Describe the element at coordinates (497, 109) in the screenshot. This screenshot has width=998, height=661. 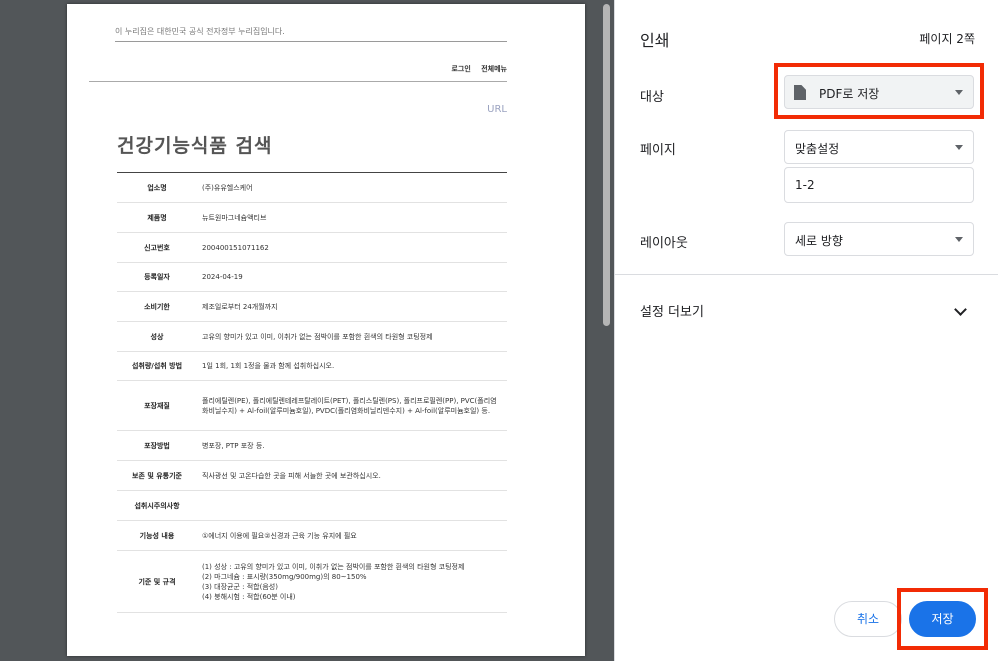
I see `url-label: URL` at that location.